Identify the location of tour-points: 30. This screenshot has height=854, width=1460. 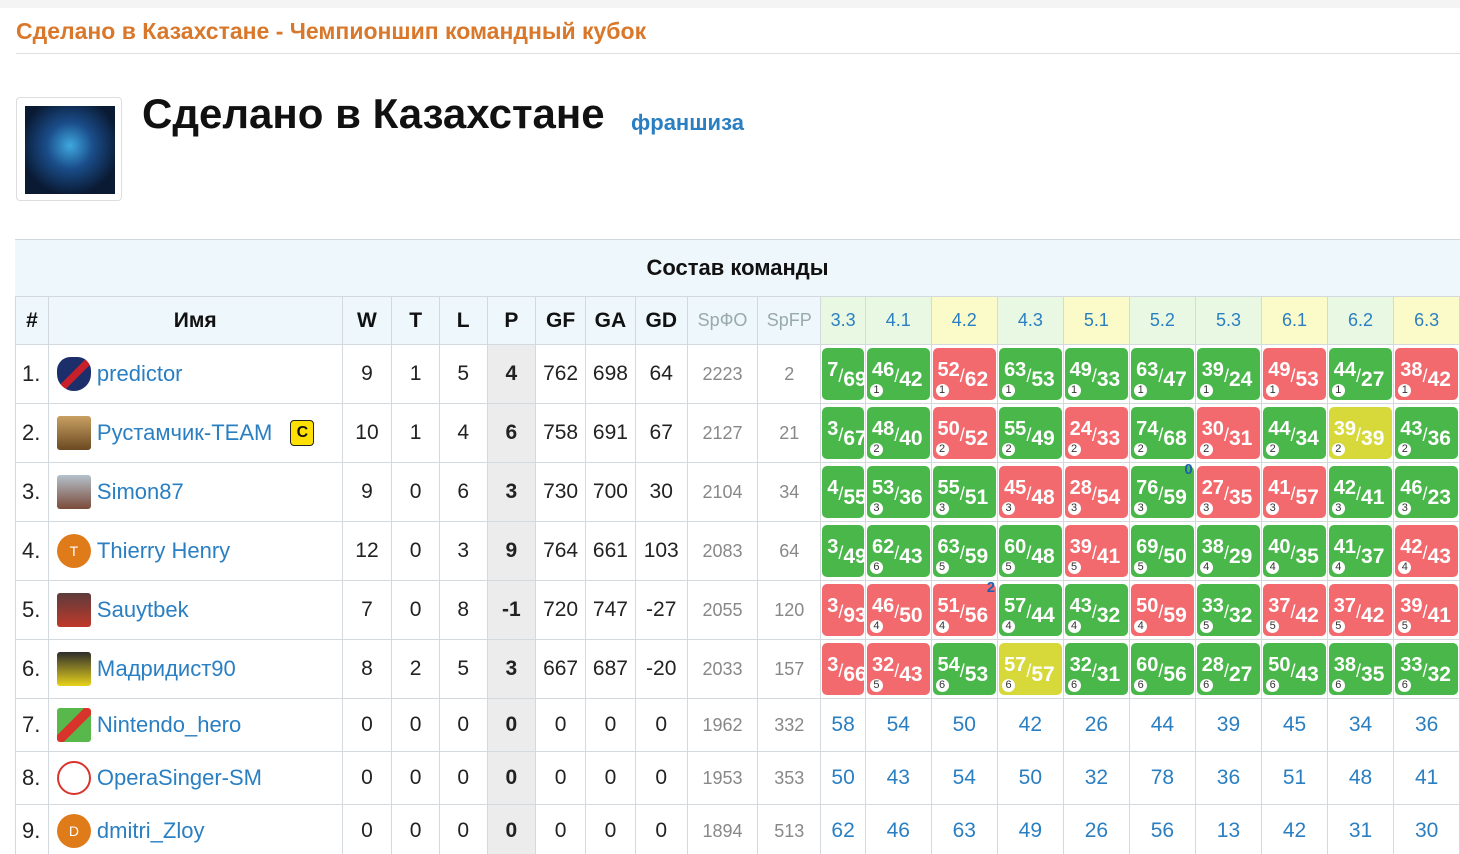
(1427, 829).